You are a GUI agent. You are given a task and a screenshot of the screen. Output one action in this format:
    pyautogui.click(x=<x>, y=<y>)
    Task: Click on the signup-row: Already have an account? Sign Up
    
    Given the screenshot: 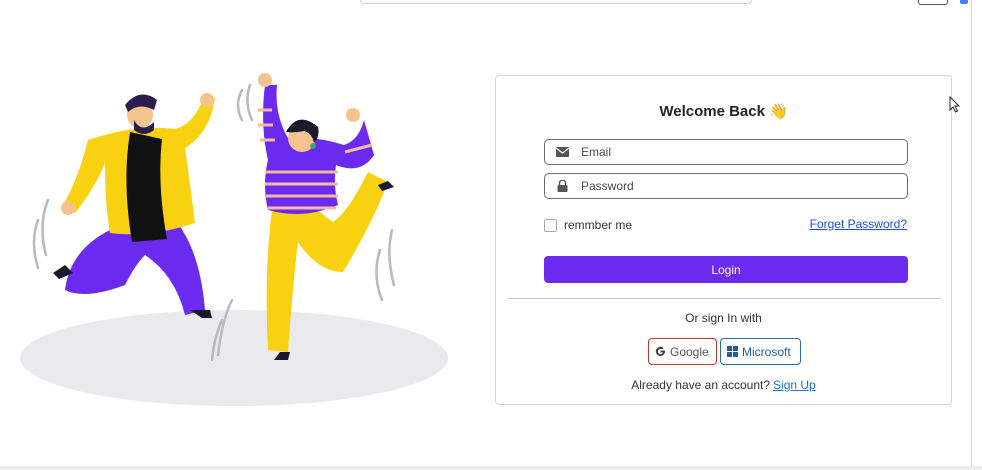 What is the action you would take?
    pyautogui.click(x=723, y=385)
    